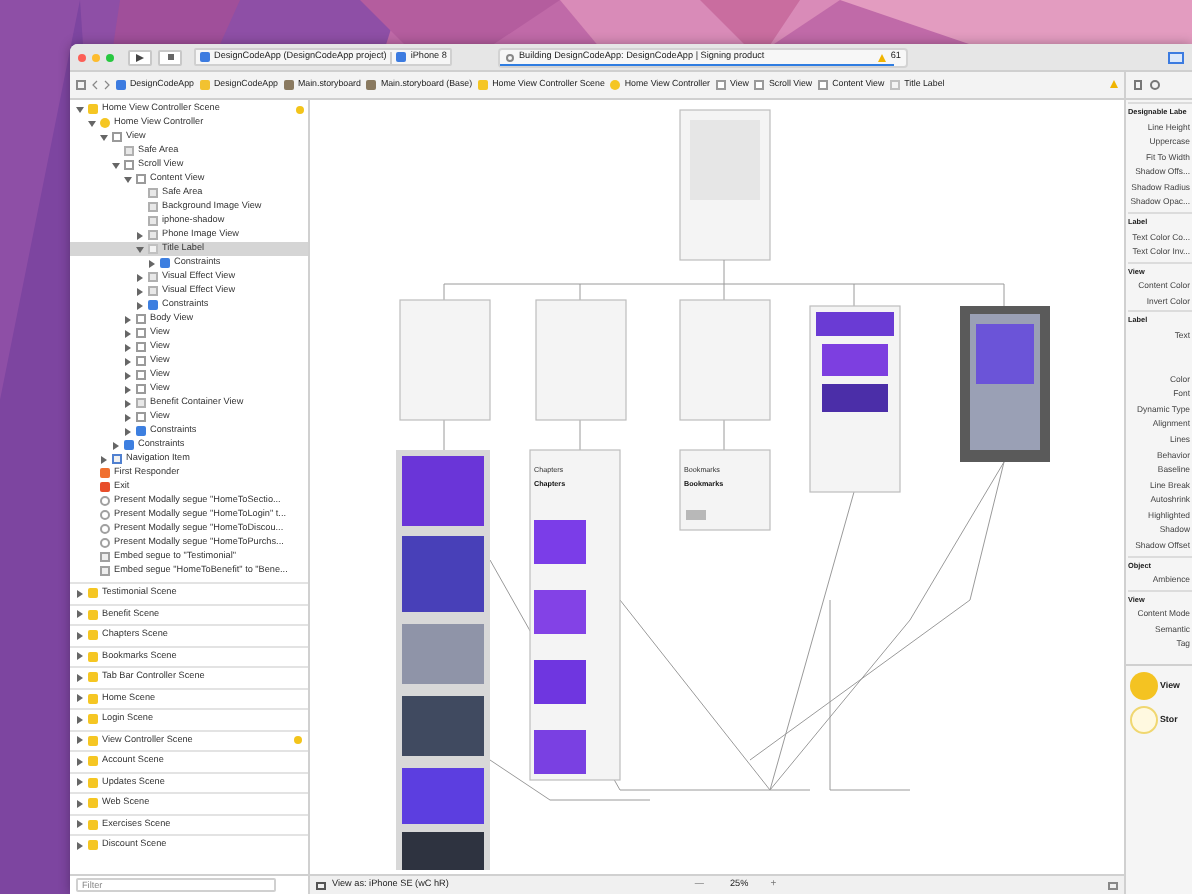 The height and width of the screenshot is (894, 1192). What do you see at coordinates (1176, 57) in the screenshot?
I see `editor-layout-icon` at bounding box center [1176, 57].